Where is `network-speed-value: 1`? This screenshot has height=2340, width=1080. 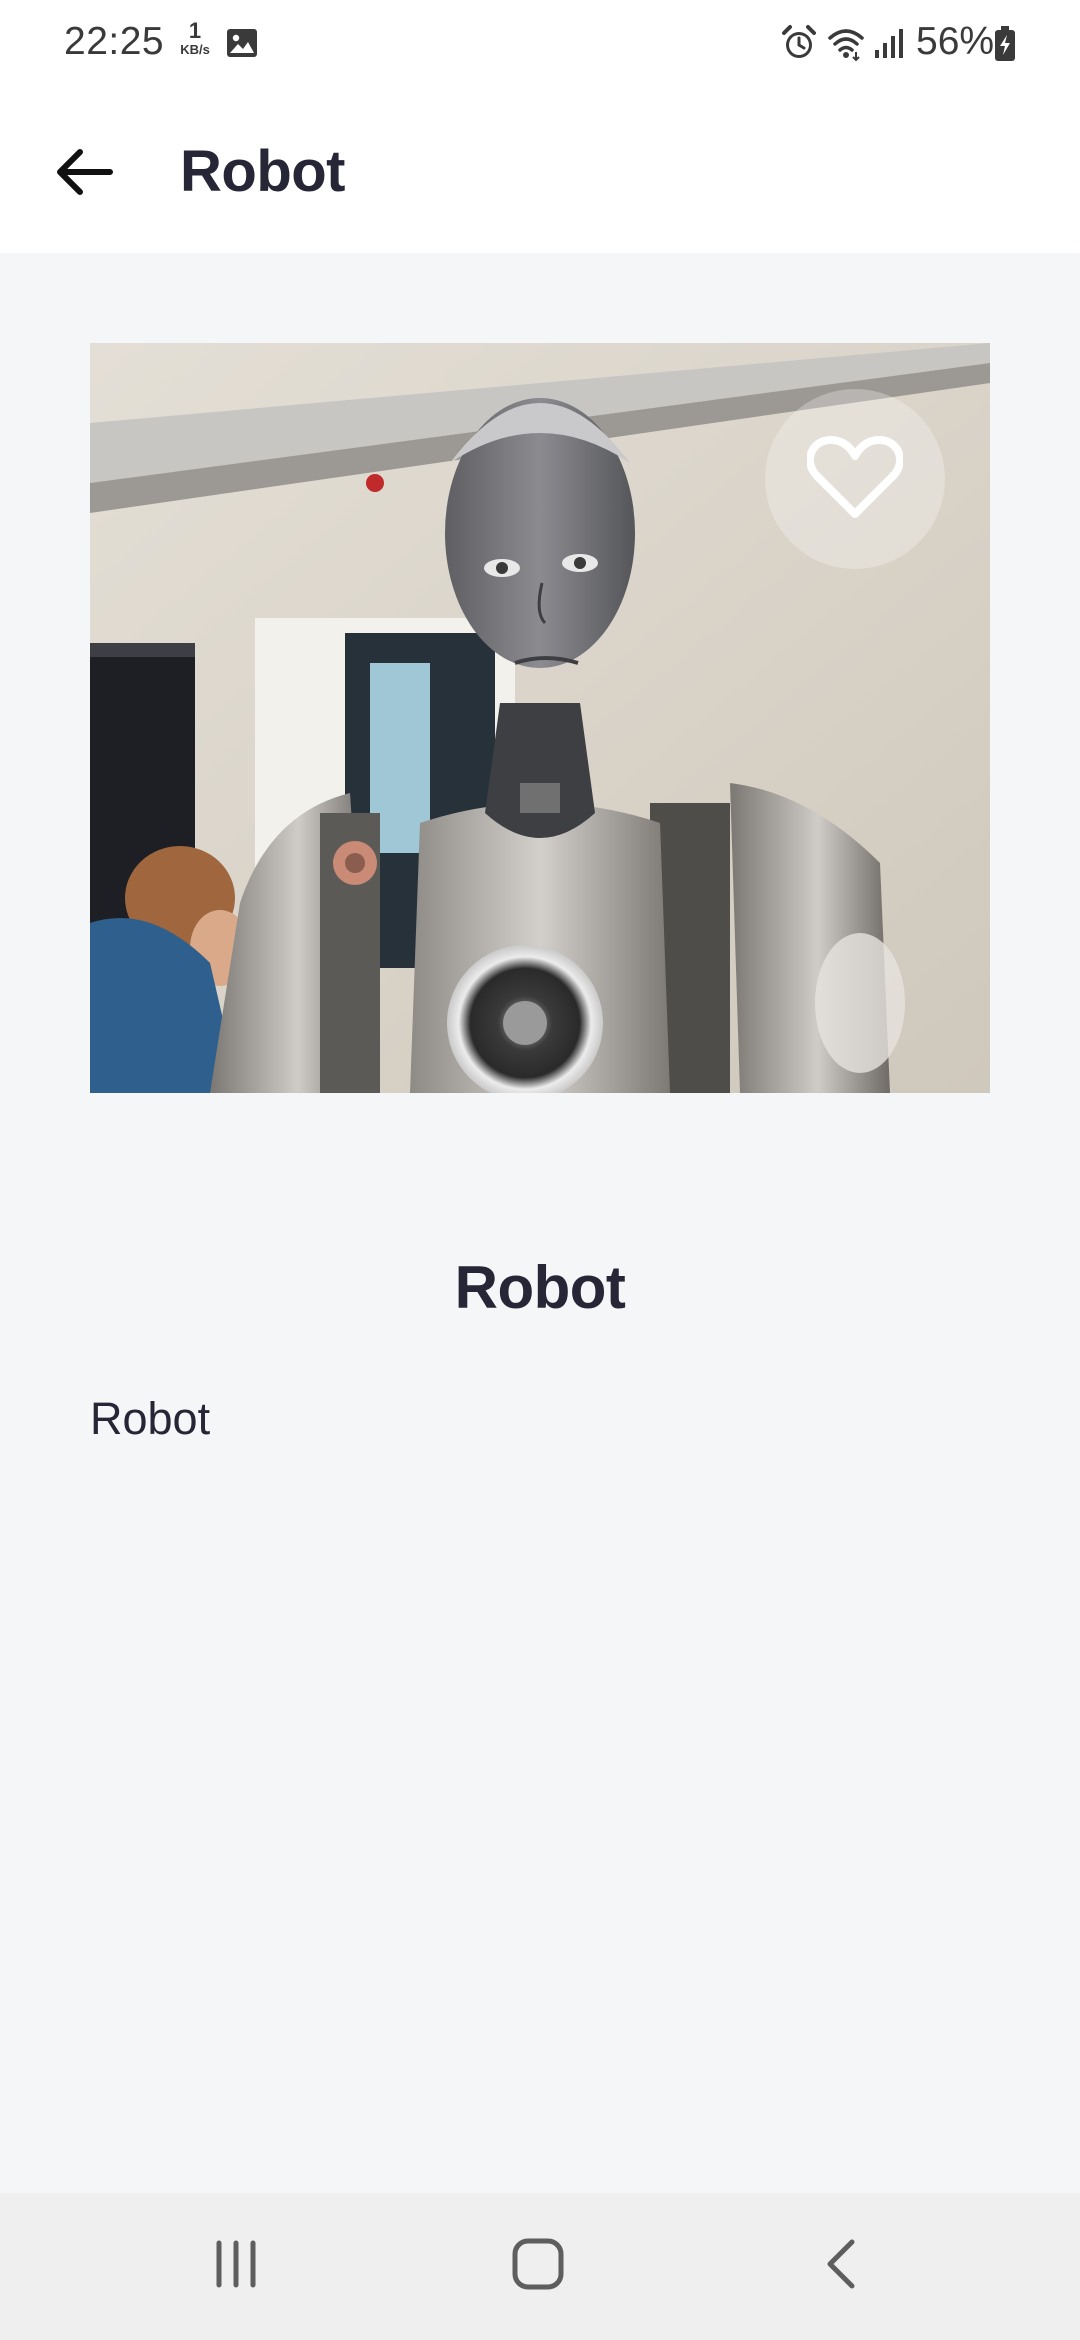
network-speed-value: 1 is located at coordinates (195, 30).